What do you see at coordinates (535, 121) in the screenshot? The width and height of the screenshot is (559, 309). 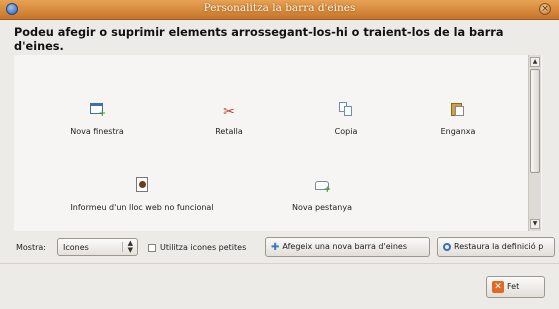 I see `scrollbar-thumb` at bounding box center [535, 121].